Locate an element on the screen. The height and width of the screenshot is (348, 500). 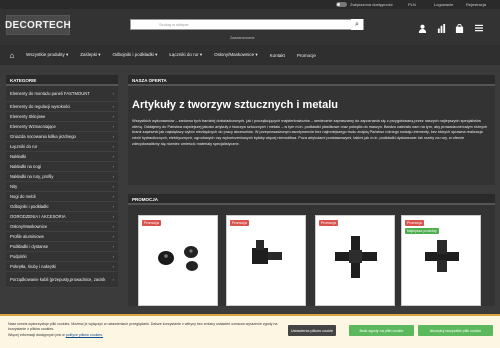
sidebar-item-label: Osłony/Maskownice is located at coordinates (29, 226).